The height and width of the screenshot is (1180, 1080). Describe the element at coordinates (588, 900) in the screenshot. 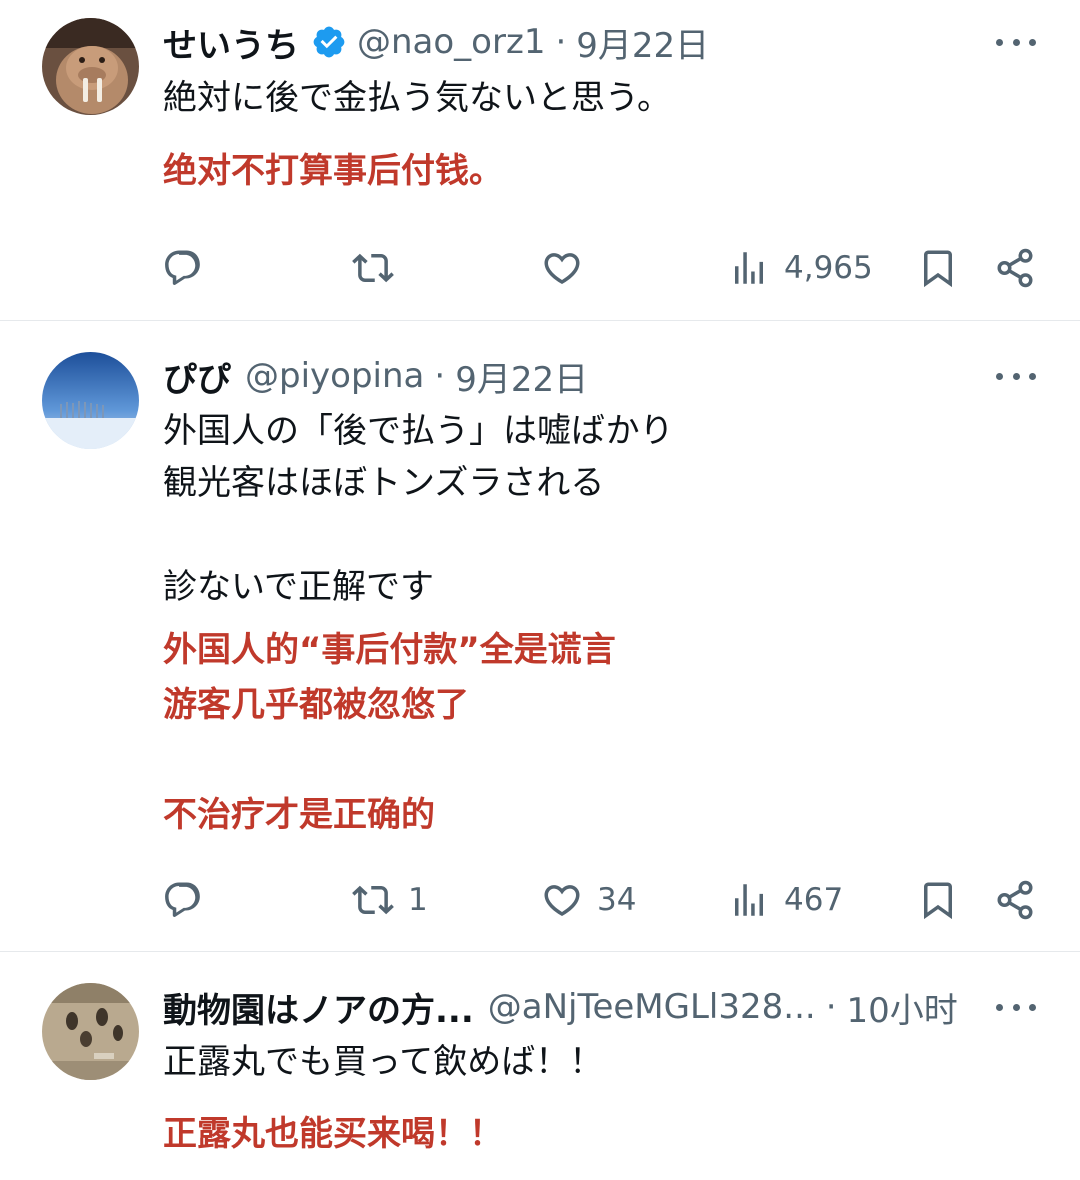

I see `like-button: 34` at that location.